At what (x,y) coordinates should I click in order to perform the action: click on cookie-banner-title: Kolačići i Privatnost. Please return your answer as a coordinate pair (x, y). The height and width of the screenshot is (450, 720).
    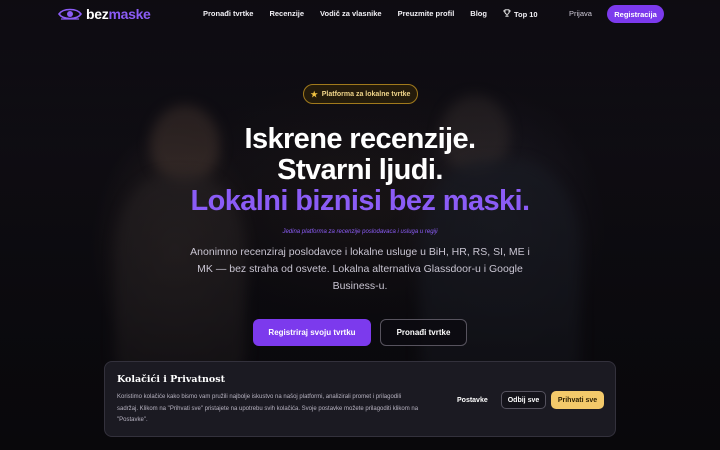
    Looking at the image, I should click on (171, 379).